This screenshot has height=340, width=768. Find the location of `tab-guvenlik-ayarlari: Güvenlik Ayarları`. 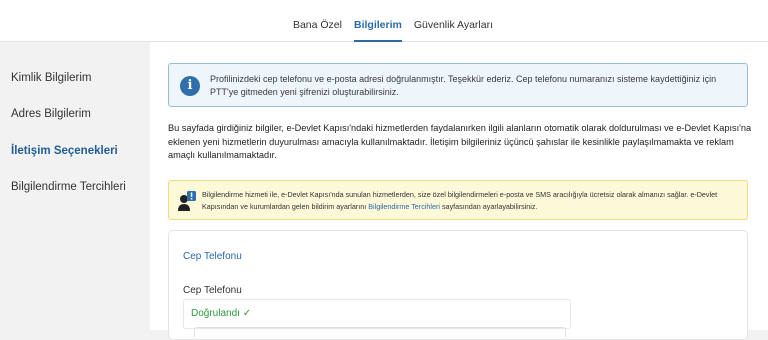

tab-guvenlik-ayarlari: Güvenlik Ayarları is located at coordinates (453, 21).